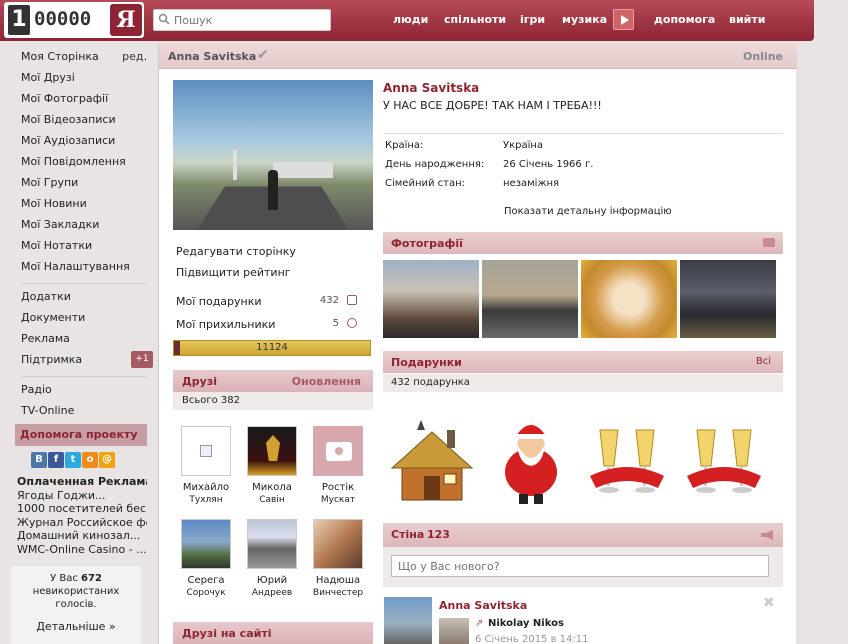  I want to click on gift-santa-icon, so click(531, 460).